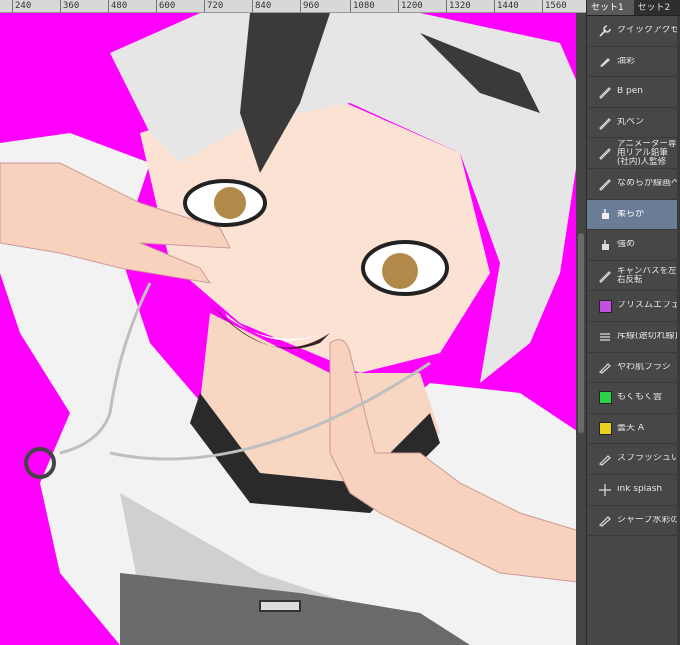  I want to click on tab-set-2: セット2, so click(657, 7).